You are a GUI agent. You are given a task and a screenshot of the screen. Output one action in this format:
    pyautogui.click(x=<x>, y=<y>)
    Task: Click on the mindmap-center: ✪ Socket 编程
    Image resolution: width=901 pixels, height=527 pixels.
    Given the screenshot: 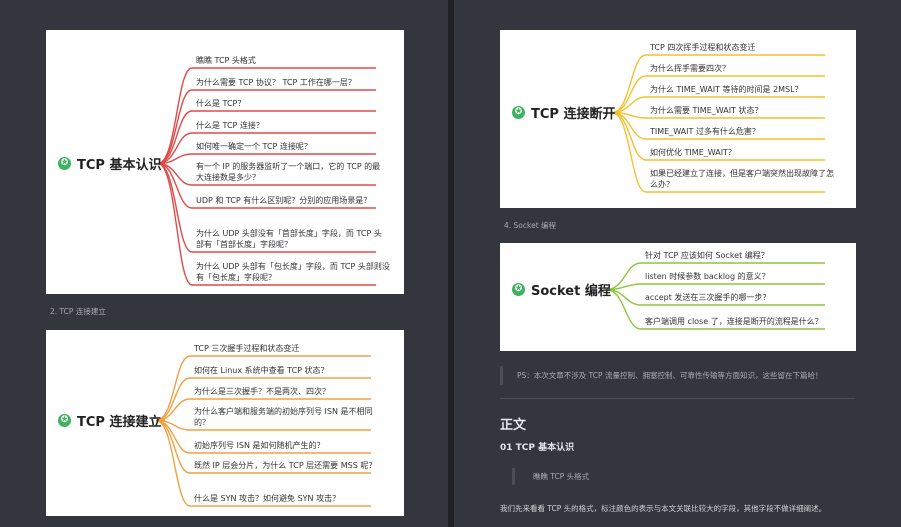 What is the action you would take?
    pyautogui.click(x=561, y=289)
    